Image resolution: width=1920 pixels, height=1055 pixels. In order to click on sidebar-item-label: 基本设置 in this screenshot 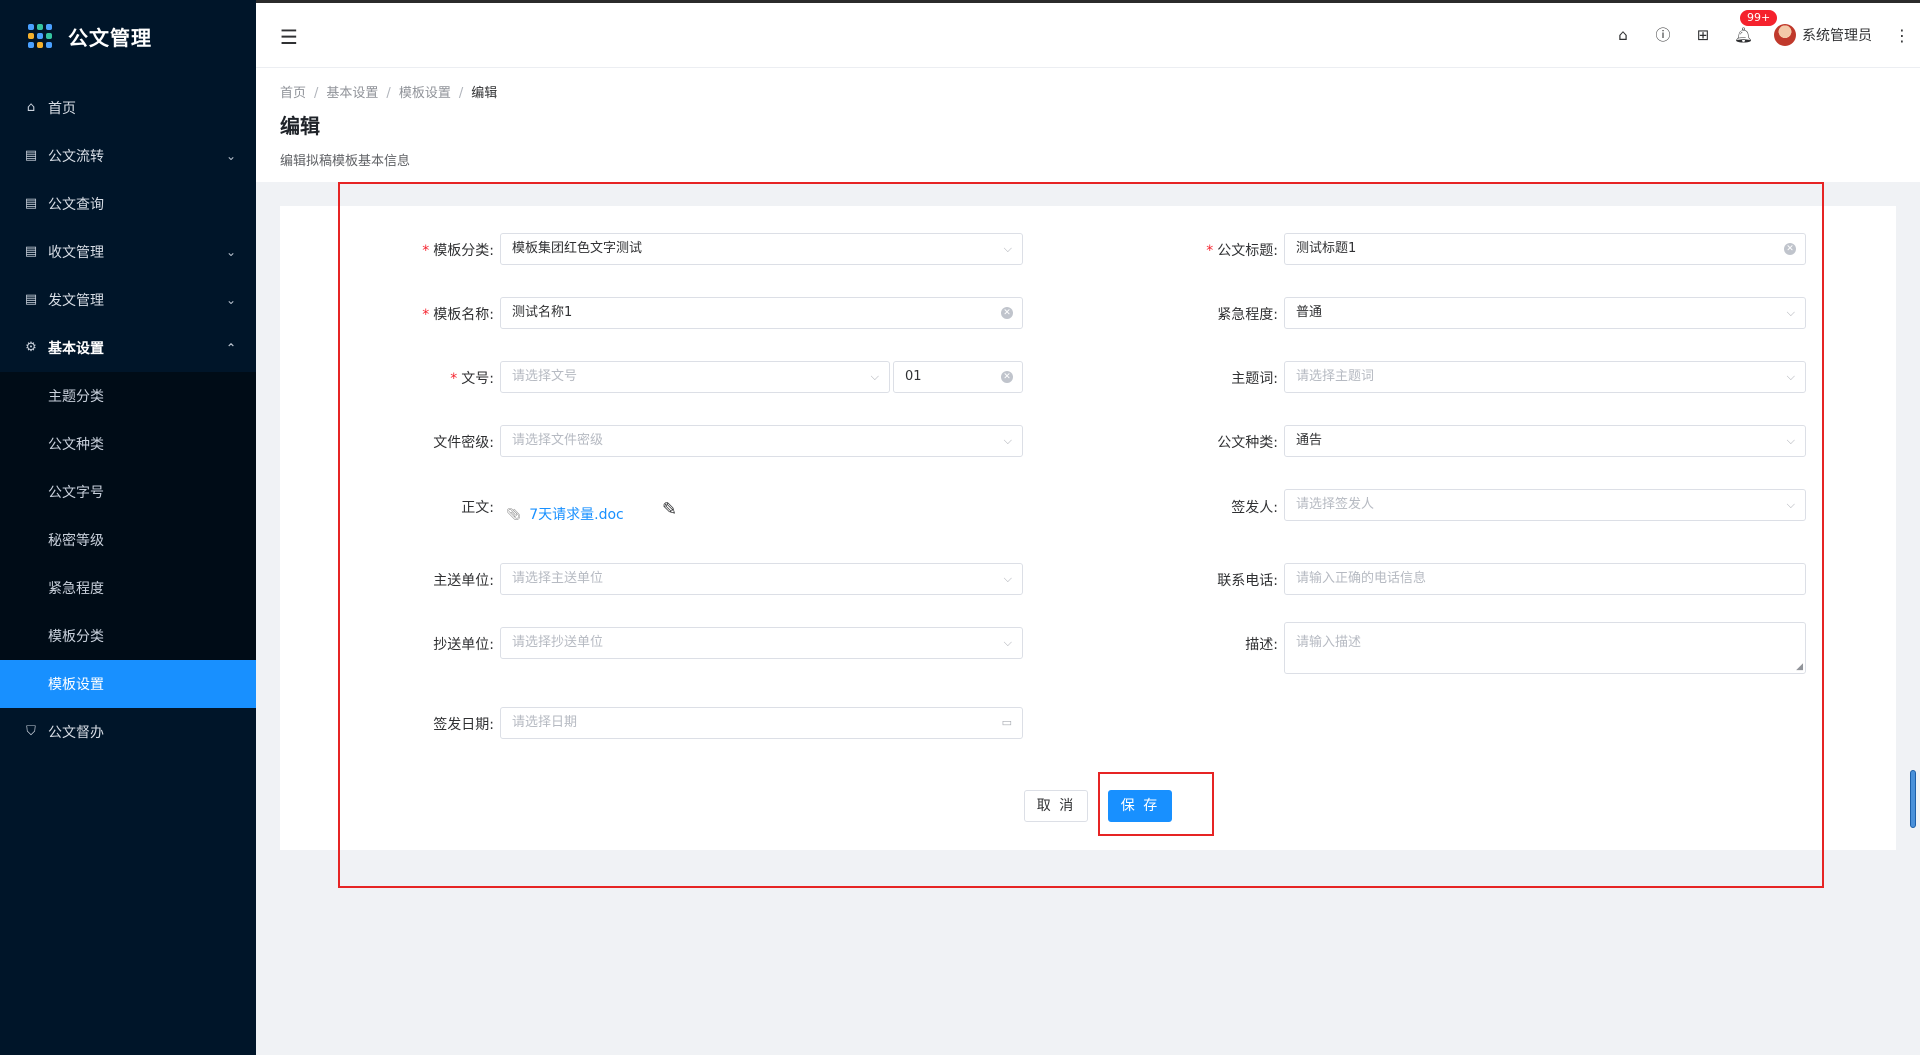, I will do `click(76, 349)`.